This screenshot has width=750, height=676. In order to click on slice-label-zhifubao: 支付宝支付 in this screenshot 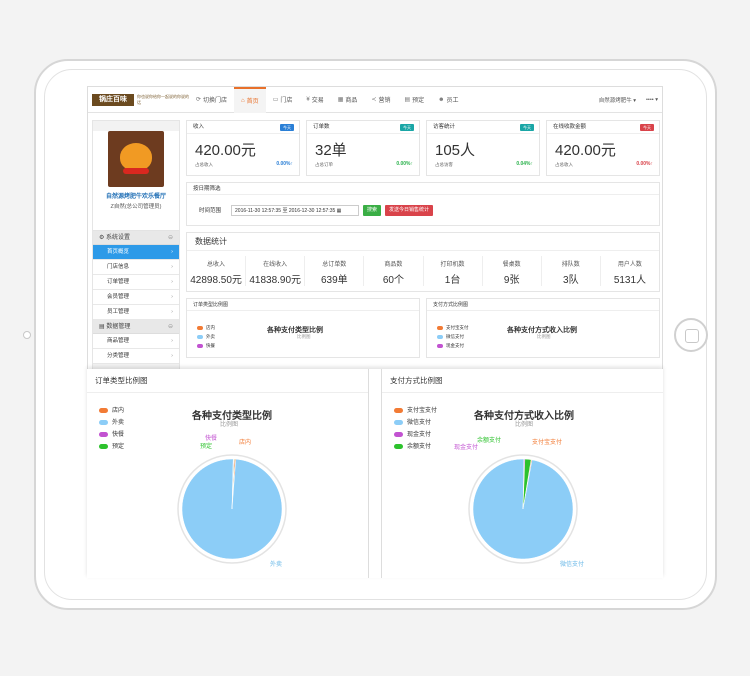, I will do `click(547, 443)`.